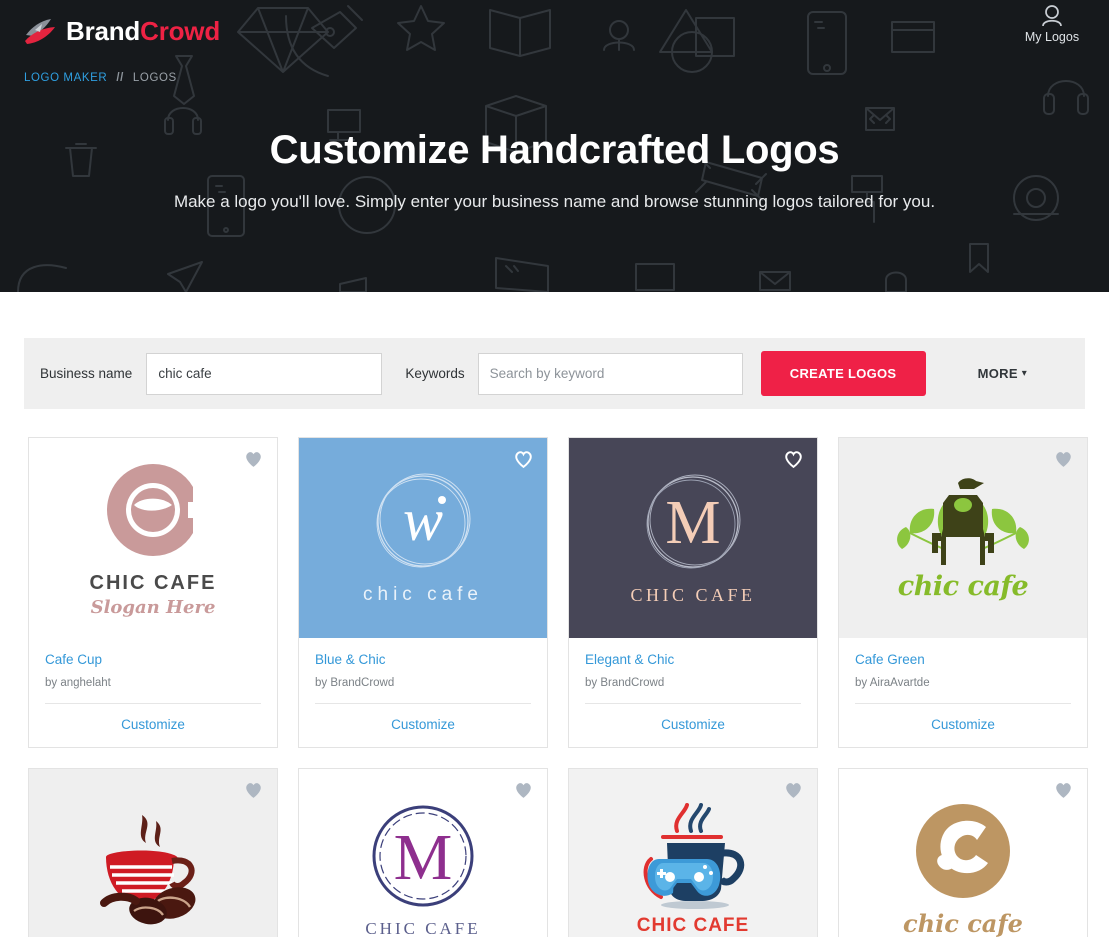 The height and width of the screenshot is (937, 1109). I want to click on brandcrowd-wordmark: BrandCrowd, so click(143, 31).